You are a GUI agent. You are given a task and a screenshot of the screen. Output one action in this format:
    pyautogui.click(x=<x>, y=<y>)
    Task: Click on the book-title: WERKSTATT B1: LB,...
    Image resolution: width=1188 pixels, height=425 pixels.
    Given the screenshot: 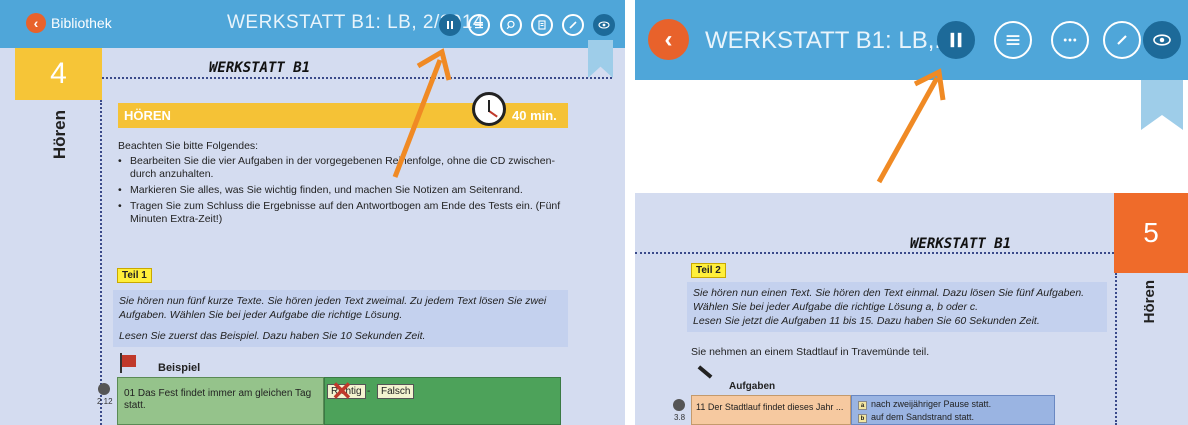 What is the action you would take?
    pyautogui.click(x=830, y=40)
    